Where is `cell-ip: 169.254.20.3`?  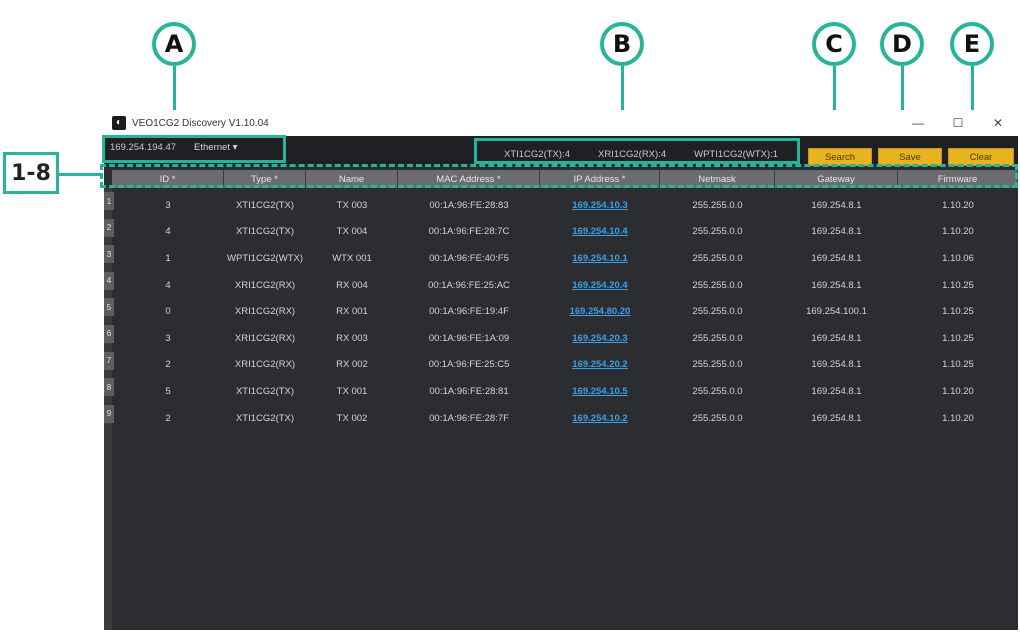 cell-ip: 169.254.20.3 is located at coordinates (600, 338).